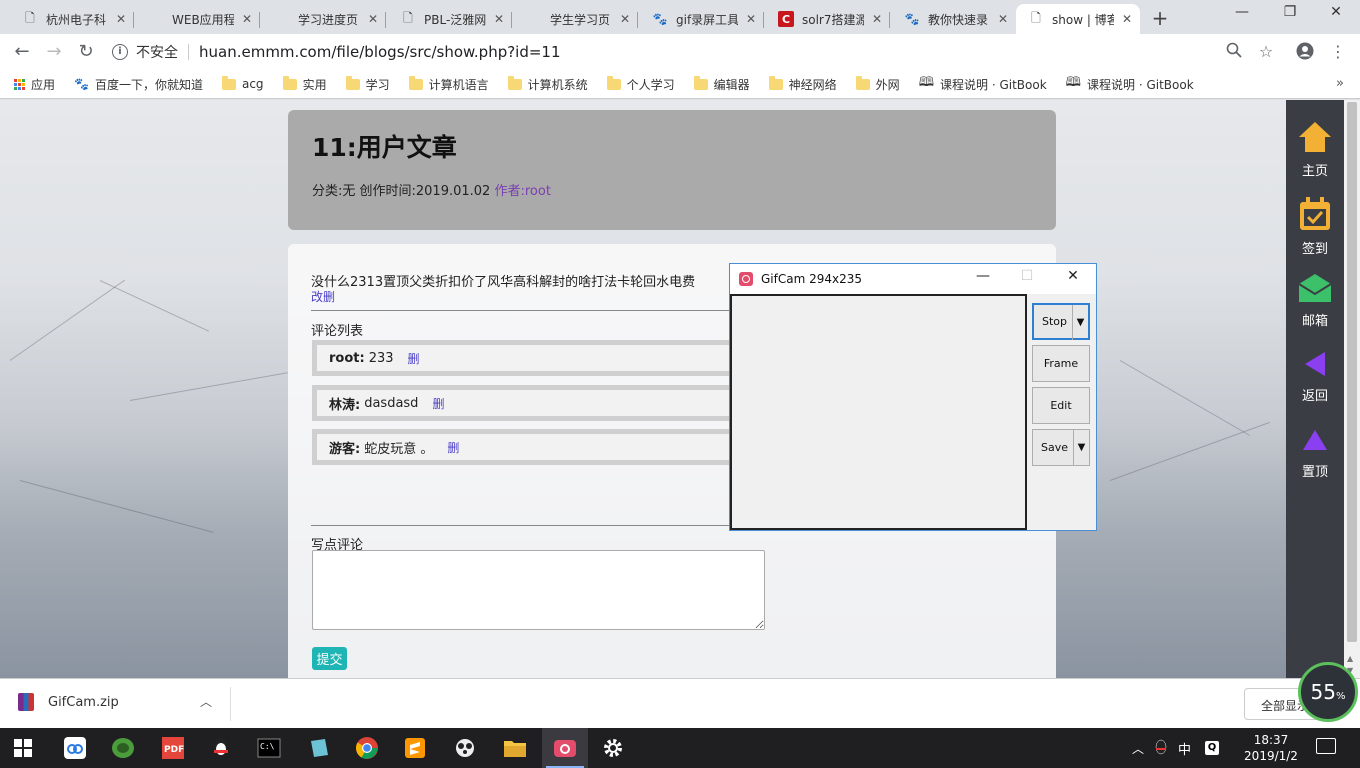 This screenshot has height=768, width=1360. What do you see at coordinates (1061, 363) in the screenshot?
I see `frame-button: Frame` at bounding box center [1061, 363].